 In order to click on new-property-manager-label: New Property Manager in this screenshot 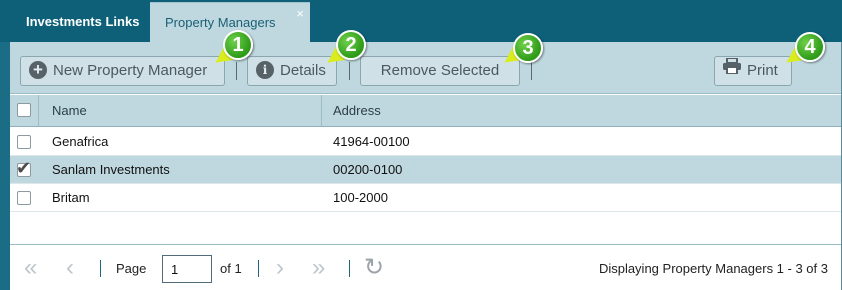, I will do `click(130, 70)`.